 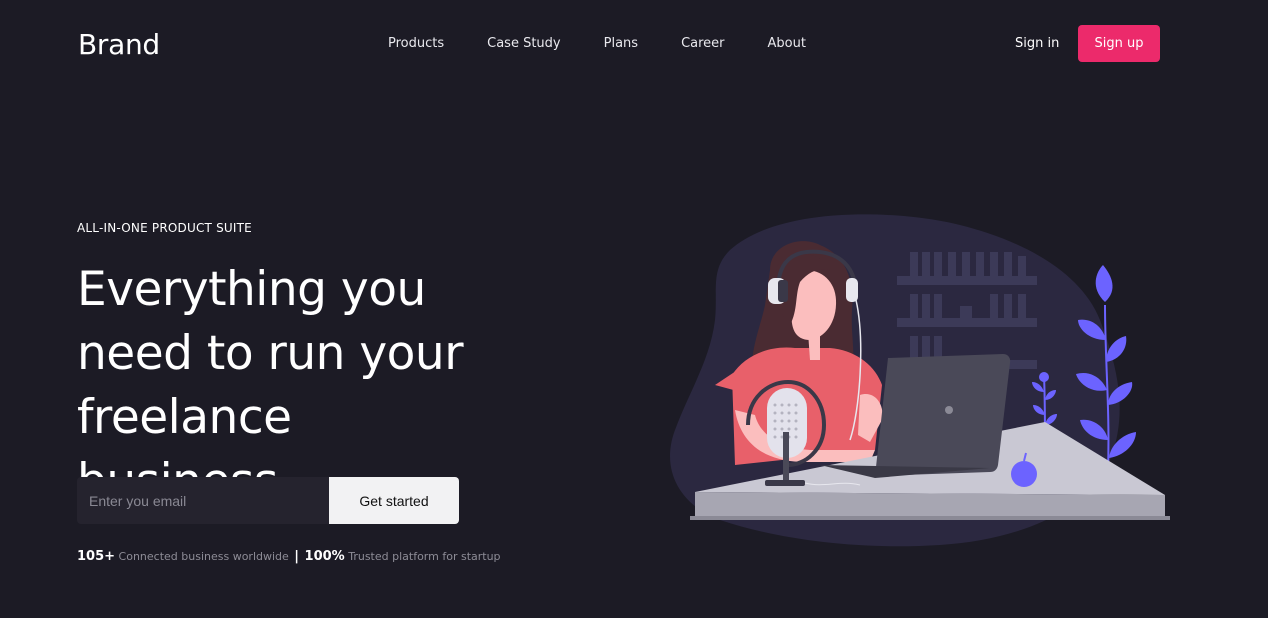 I want to click on sign-up-button: Sign up, so click(x=1119, y=43).